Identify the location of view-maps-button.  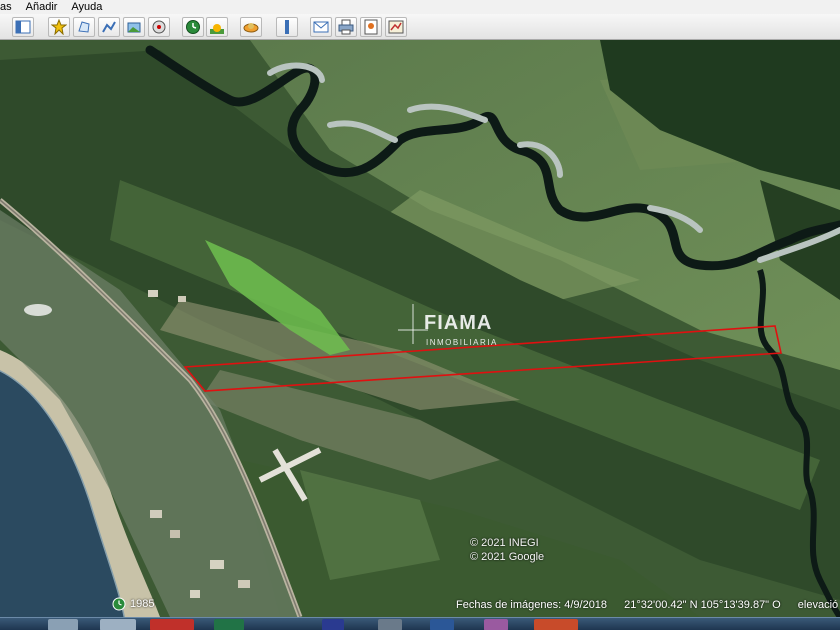
(396, 27).